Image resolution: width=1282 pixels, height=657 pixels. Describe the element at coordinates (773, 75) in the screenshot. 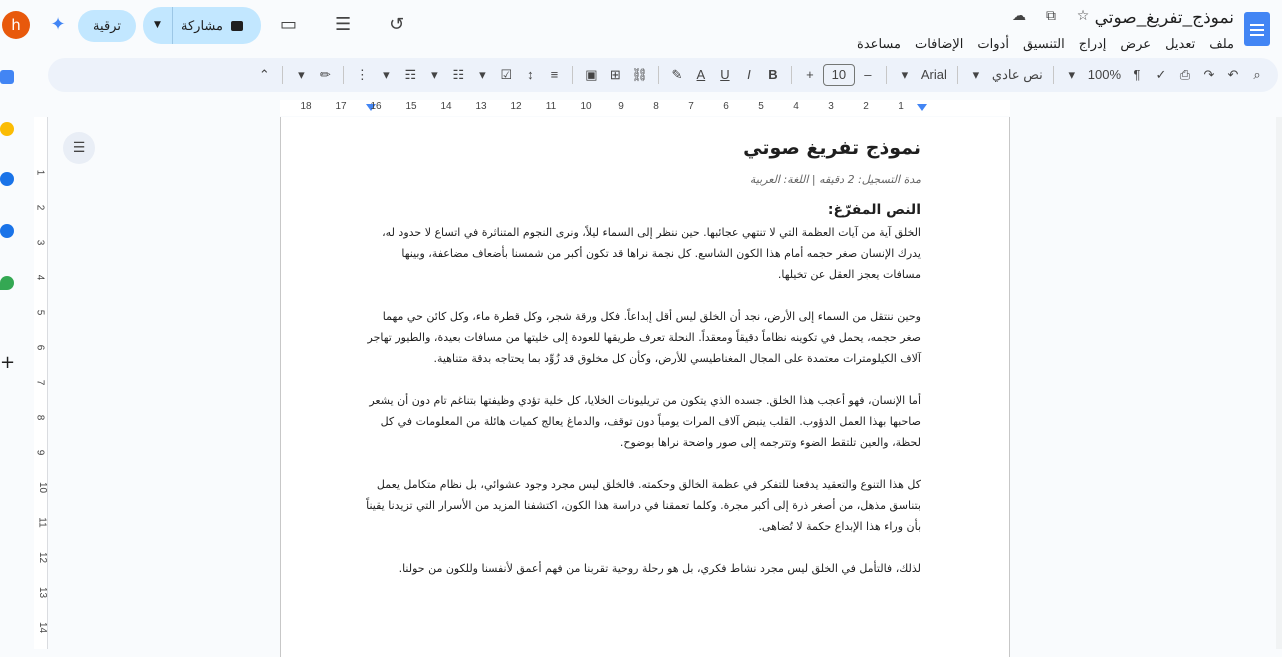

I see `bold-button: B` at that location.